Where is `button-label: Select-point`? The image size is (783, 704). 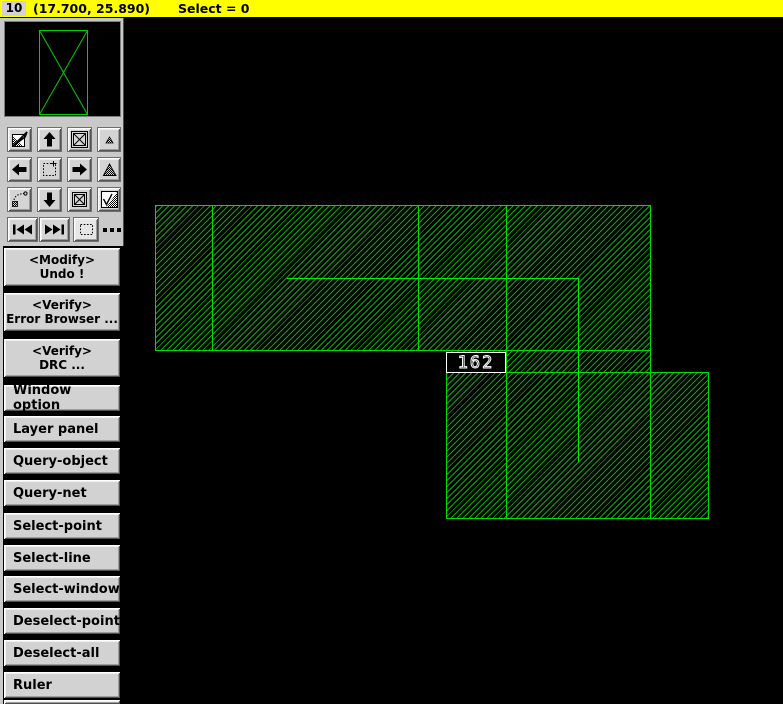 button-label: Select-point is located at coordinates (57, 526).